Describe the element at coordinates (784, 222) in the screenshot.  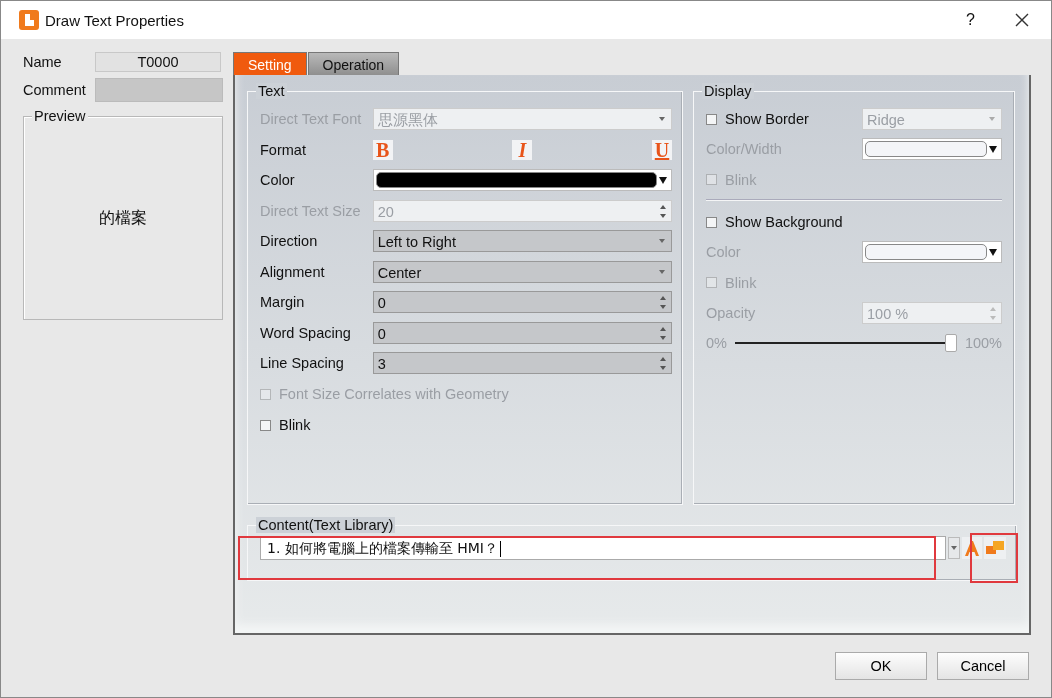
I see `checkbox-label: Show Background` at that location.